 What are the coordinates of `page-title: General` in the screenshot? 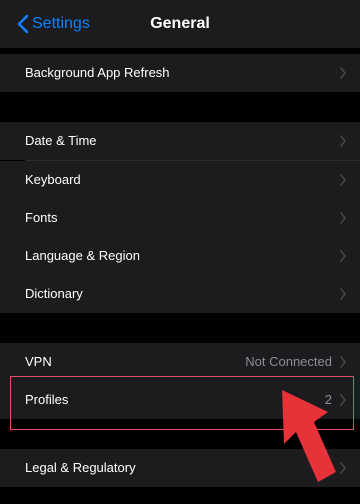 It's located at (180, 23).